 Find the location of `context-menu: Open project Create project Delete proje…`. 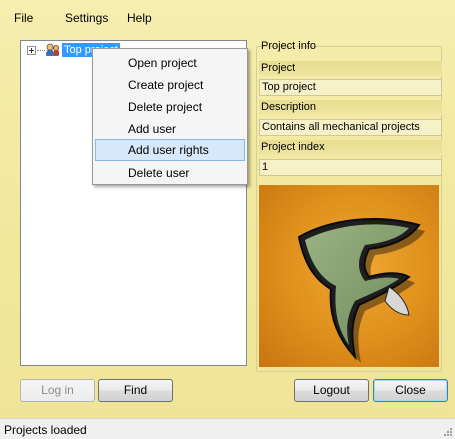

context-menu: Open project Create project Delete proje… is located at coordinates (170, 116).